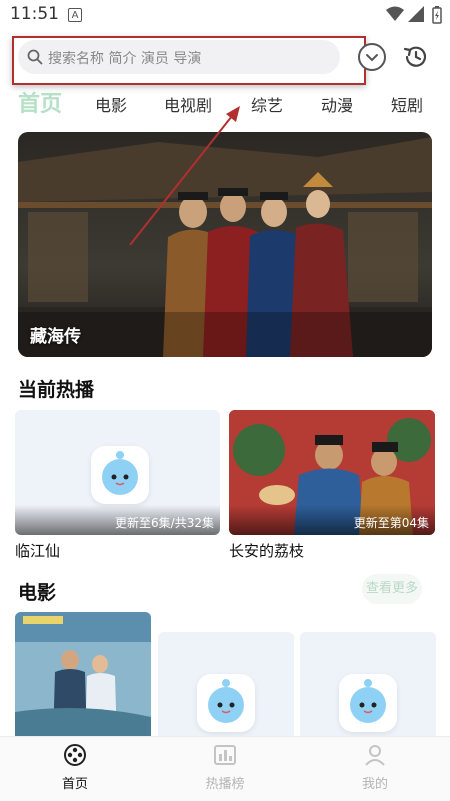 The width and height of the screenshot is (450, 801). I want to click on nav-chart: 热播榜, so click(225, 767).